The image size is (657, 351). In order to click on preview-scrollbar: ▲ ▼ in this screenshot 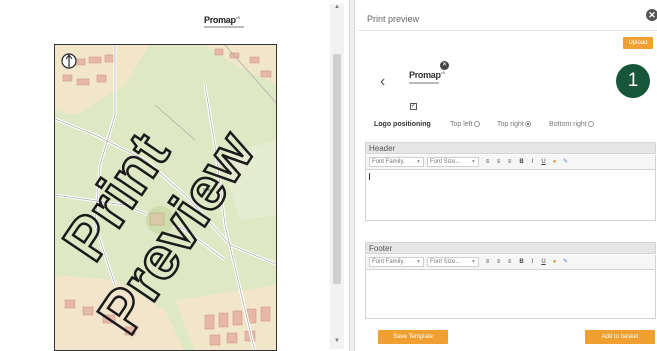, I will do `click(337, 176)`.